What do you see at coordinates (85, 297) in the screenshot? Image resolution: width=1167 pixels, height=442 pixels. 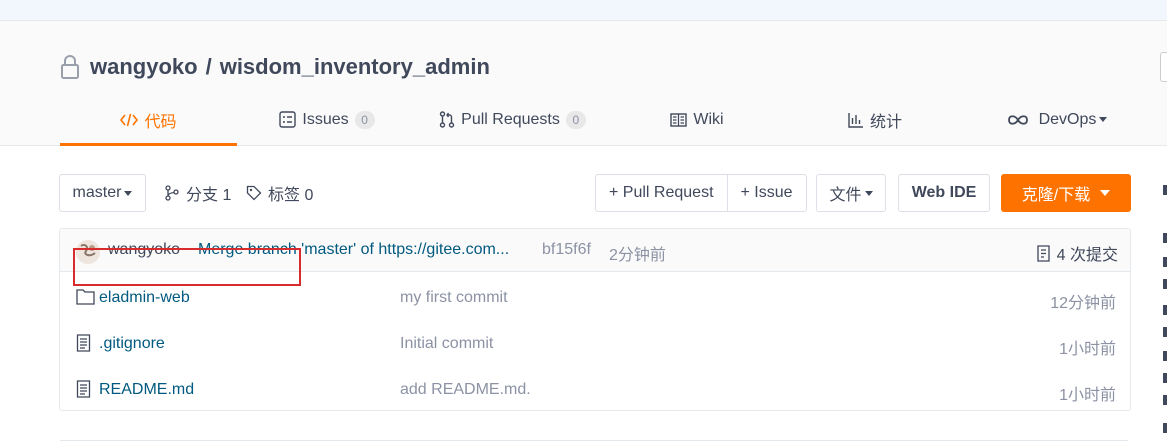 I see `folder-icon` at bounding box center [85, 297].